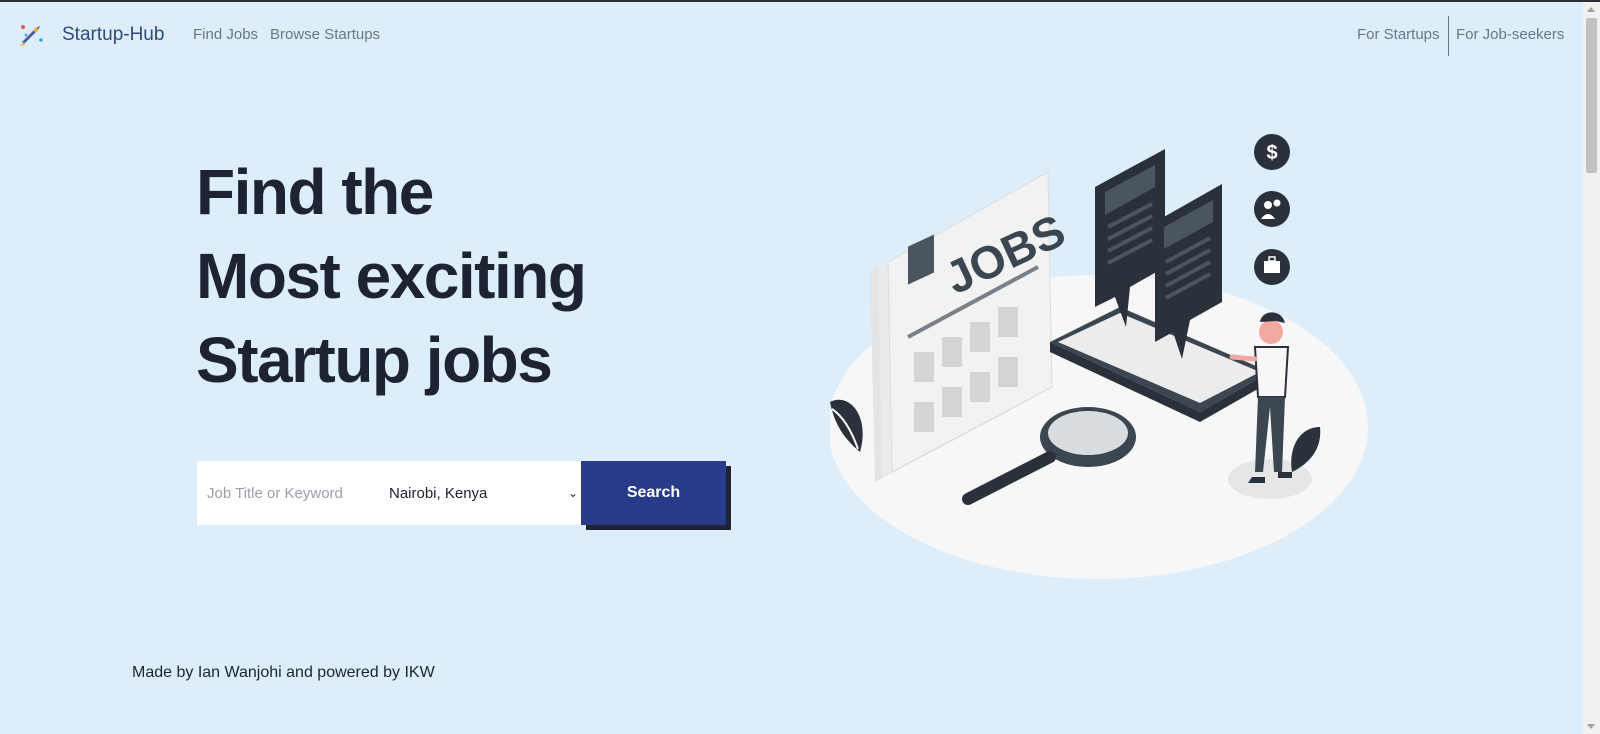 The height and width of the screenshot is (734, 1600). What do you see at coordinates (1398, 34) in the screenshot?
I see `nav-link-for-startups: For Startups` at bounding box center [1398, 34].